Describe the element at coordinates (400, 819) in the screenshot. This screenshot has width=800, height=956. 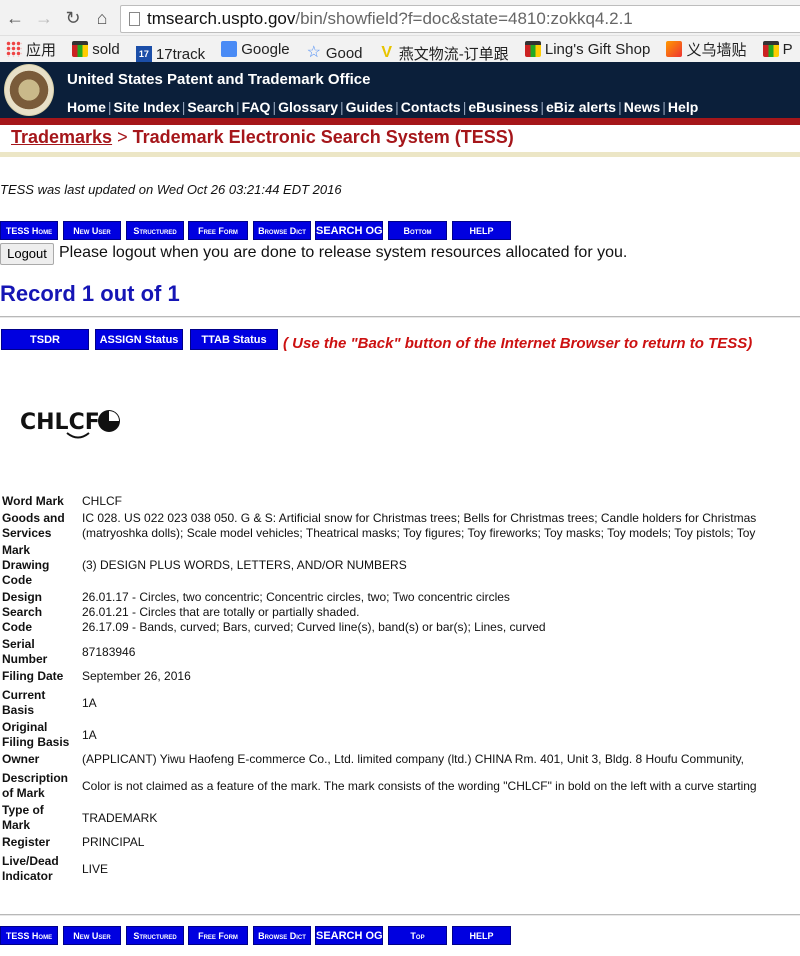
I see `table-row: Type of Mark TRADEMARK` at that location.